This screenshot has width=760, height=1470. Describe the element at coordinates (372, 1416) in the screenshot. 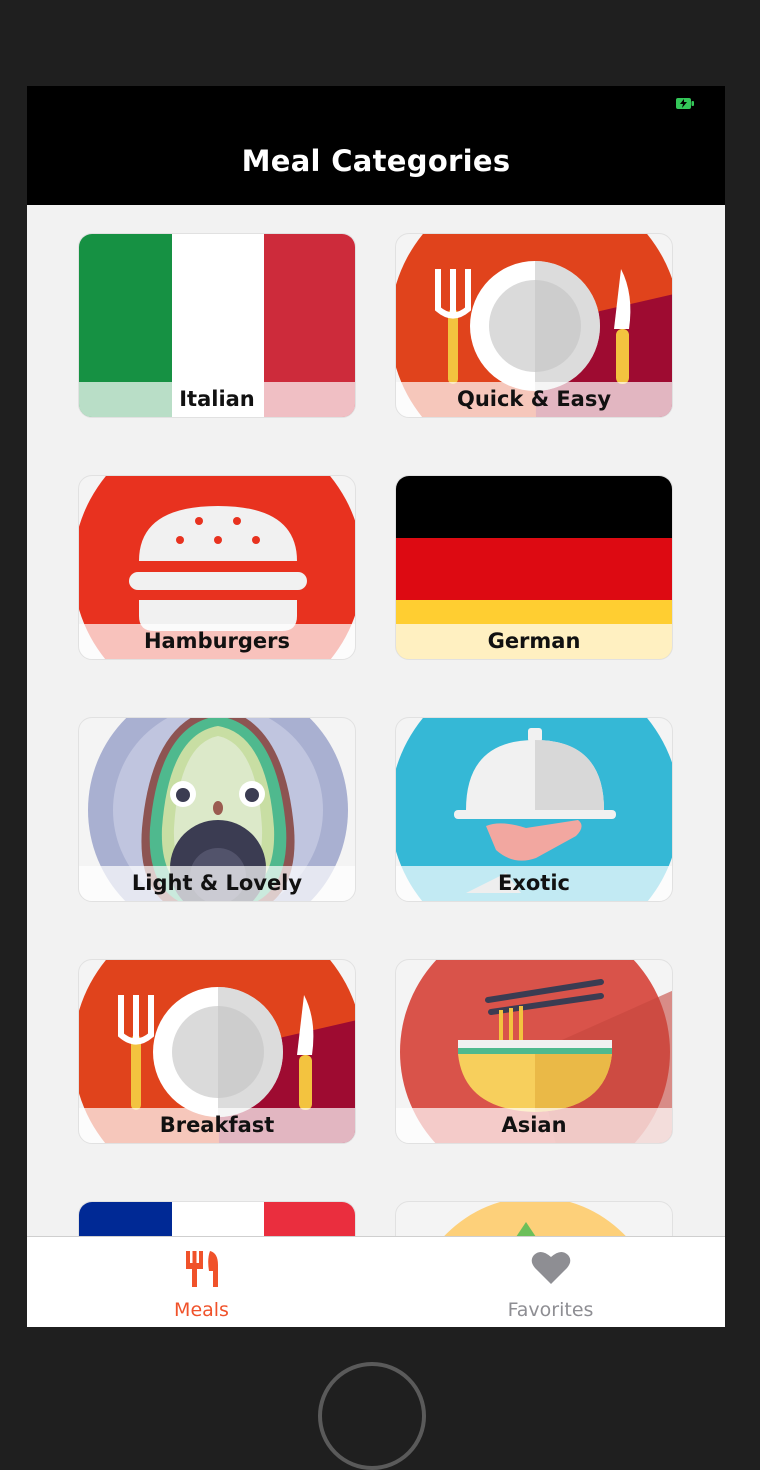

I see `home-button` at that location.